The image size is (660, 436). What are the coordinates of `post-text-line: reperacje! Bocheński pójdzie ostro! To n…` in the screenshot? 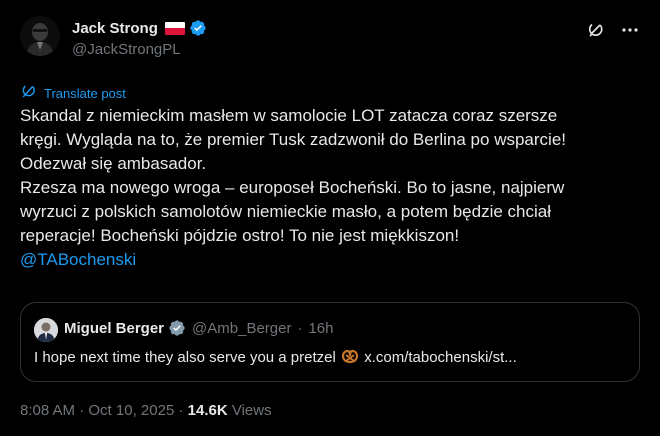 It's located at (240, 235).